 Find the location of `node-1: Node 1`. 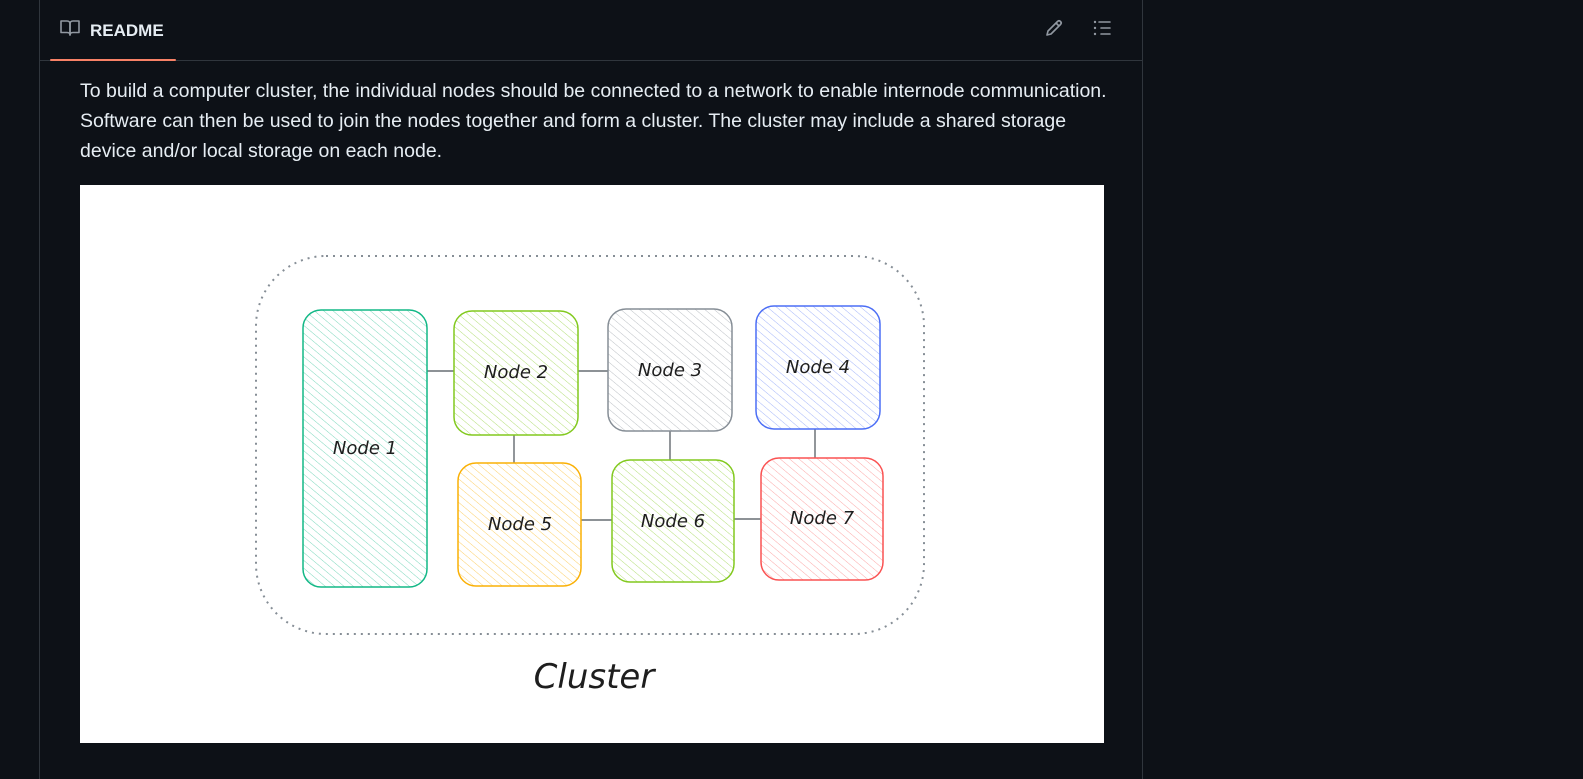

node-1: Node 1 is located at coordinates (365, 448).